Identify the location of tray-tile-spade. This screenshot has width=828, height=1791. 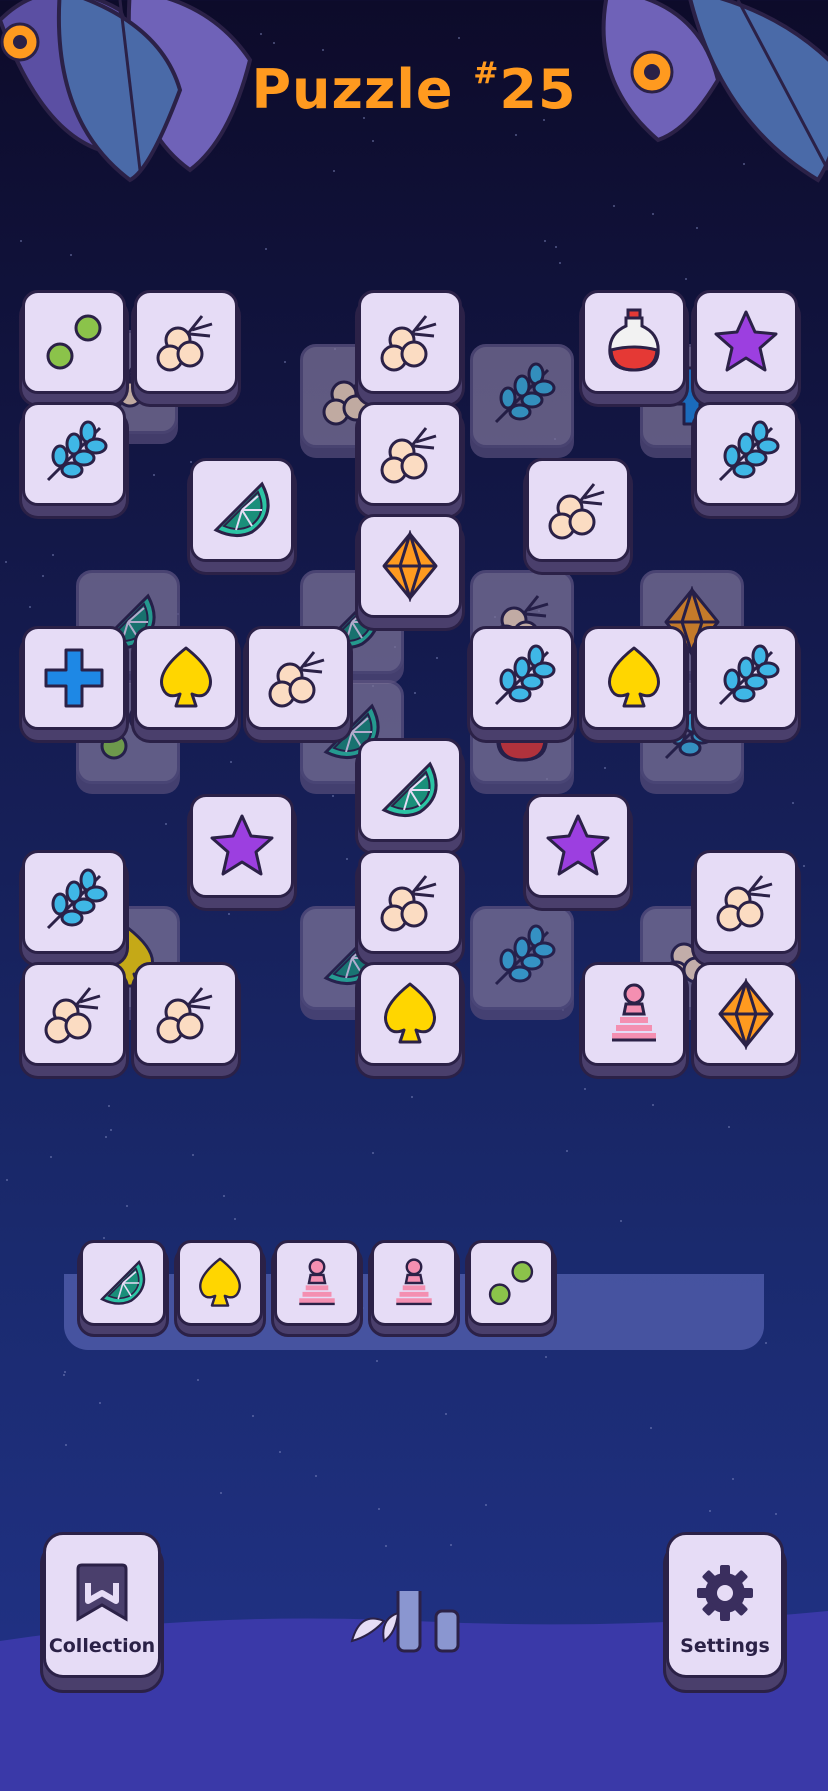
(220, 1283).